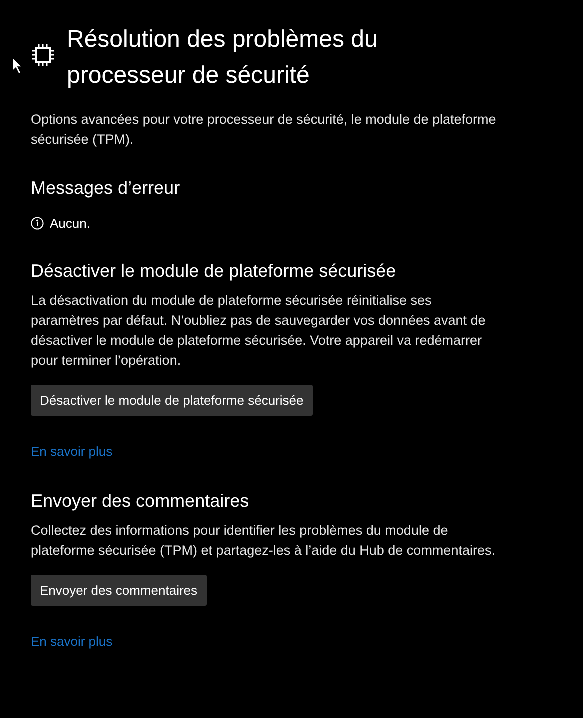 The width and height of the screenshot is (583, 718). What do you see at coordinates (37, 223) in the screenshot?
I see `info-icon` at bounding box center [37, 223].